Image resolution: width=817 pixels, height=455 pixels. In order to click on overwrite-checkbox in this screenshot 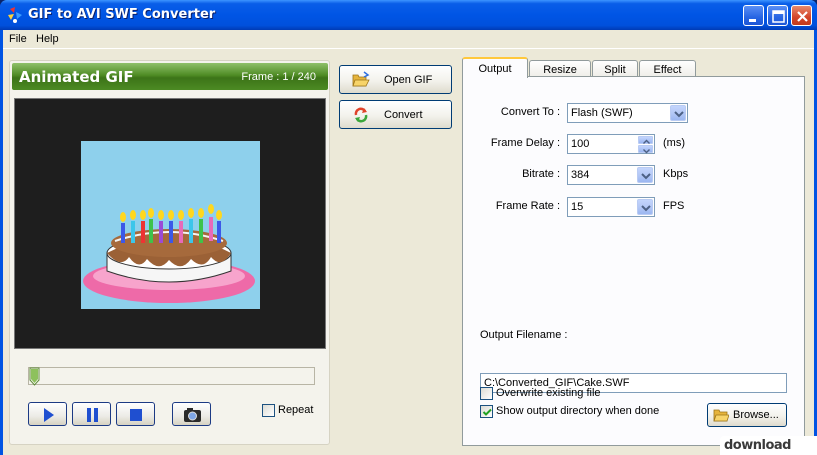, I will do `click(486, 393)`.